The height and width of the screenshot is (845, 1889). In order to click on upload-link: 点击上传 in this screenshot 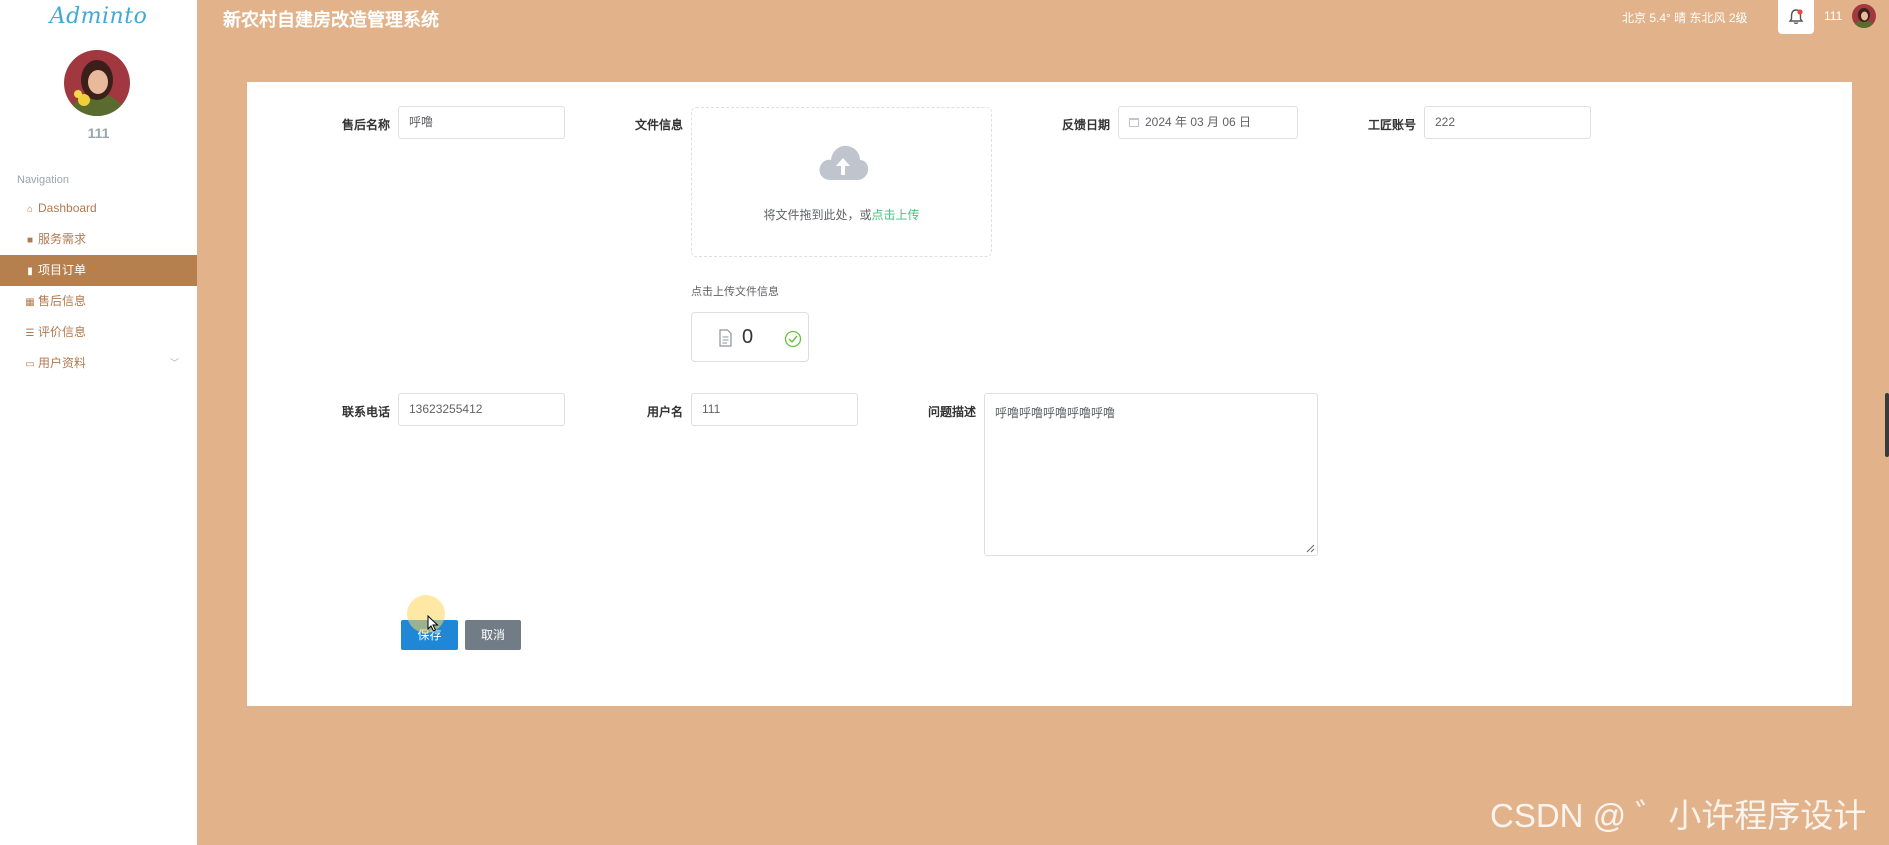, I will do `click(896, 215)`.